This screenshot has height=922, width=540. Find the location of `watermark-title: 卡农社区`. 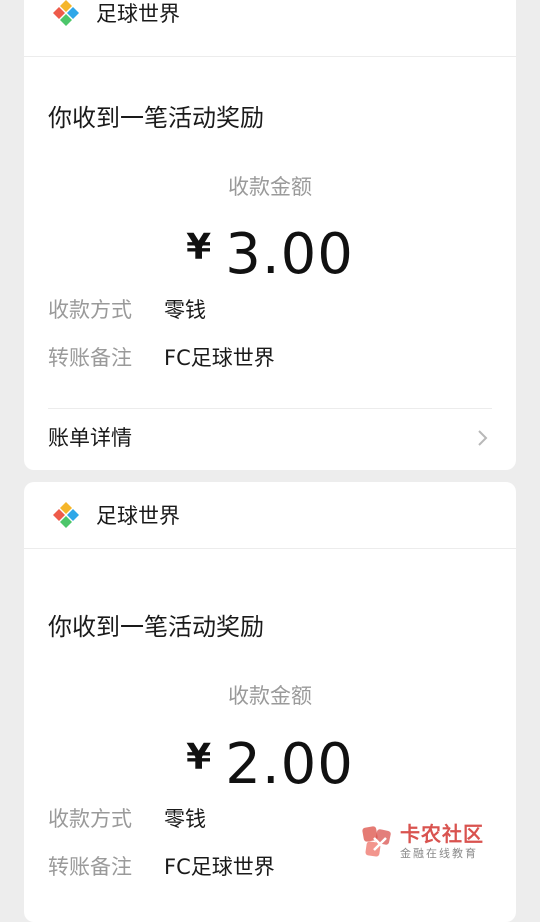

watermark-title: 卡农社区 is located at coordinates (442, 834).